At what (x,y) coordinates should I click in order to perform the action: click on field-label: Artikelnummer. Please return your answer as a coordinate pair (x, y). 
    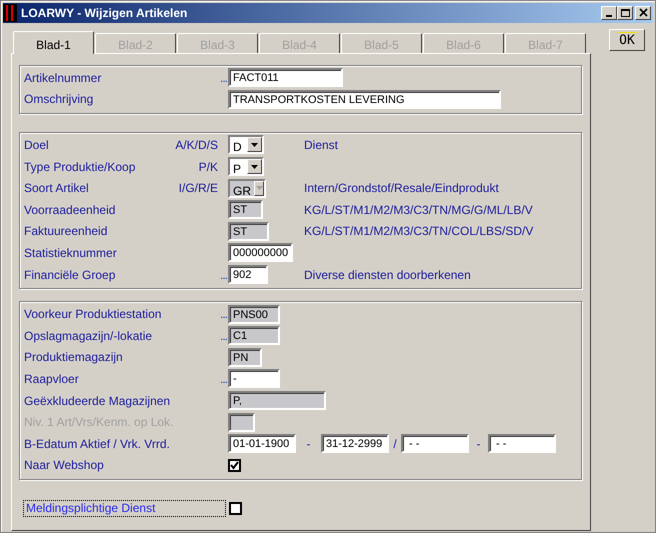
    Looking at the image, I should click on (63, 78).